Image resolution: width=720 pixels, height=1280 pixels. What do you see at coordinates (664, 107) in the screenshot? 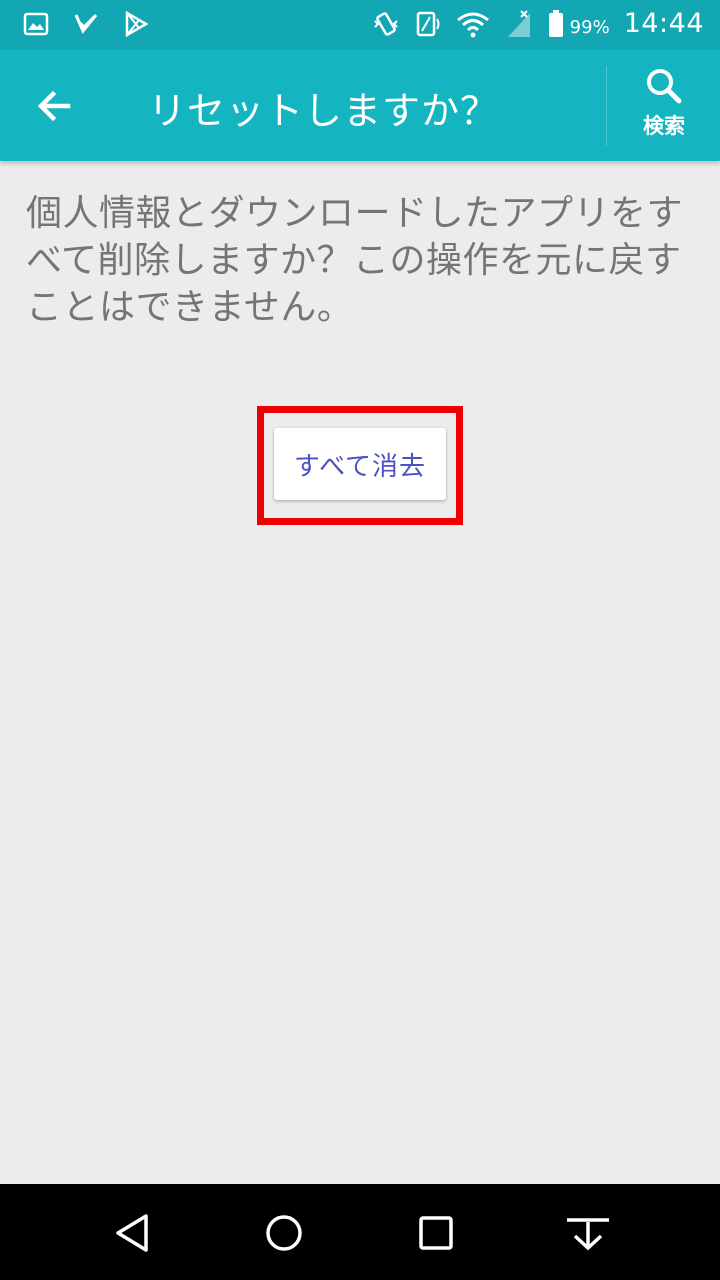
I see `search-button: 検索` at bounding box center [664, 107].